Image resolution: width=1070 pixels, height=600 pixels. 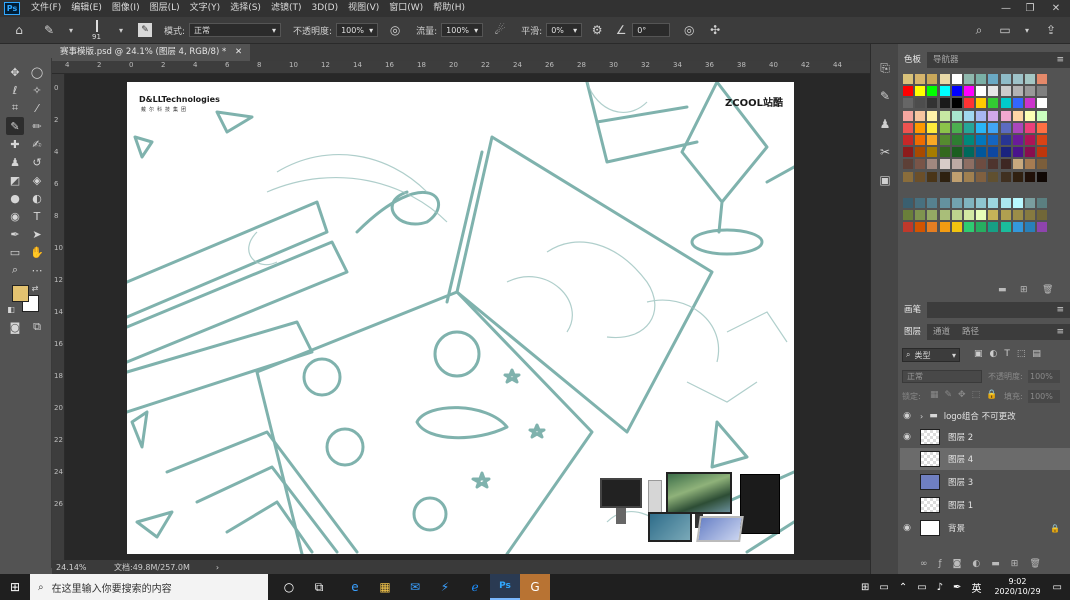 What do you see at coordinates (15, 252) in the screenshot?
I see `shape-tool-icon: ▭` at bounding box center [15, 252].